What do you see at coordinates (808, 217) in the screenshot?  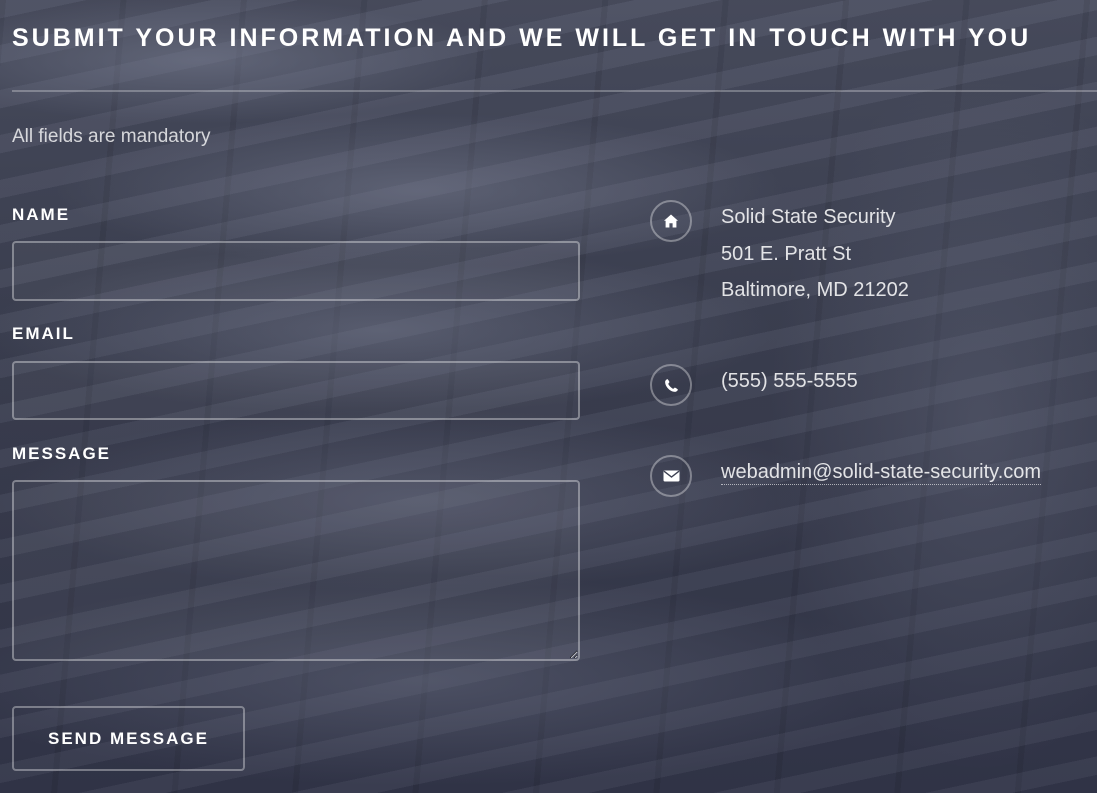 I see `address-company: Solid State Security` at bounding box center [808, 217].